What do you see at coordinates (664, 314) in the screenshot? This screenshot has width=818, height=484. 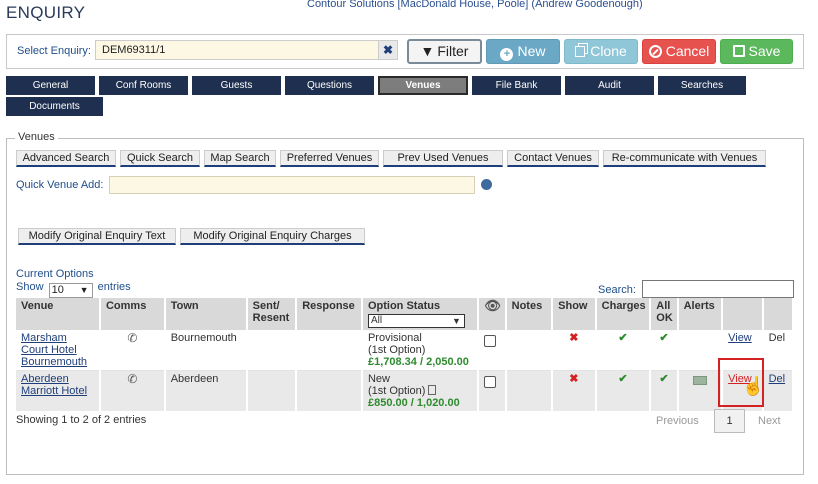 I see `col-all-ok: All OK` at bounding box center [664, 314].